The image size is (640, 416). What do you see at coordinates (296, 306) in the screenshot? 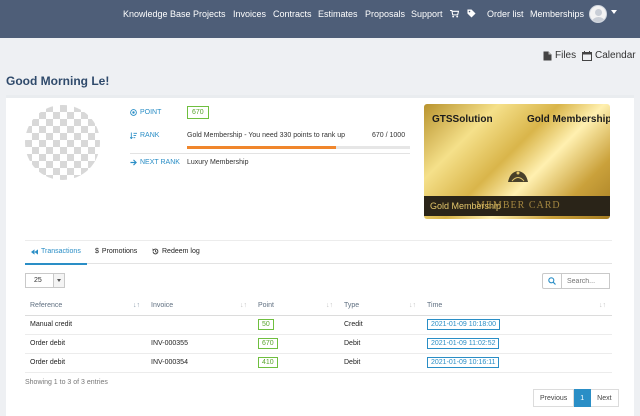
I see `col-point: Point ↓↑` at bounding box center [296, 306].